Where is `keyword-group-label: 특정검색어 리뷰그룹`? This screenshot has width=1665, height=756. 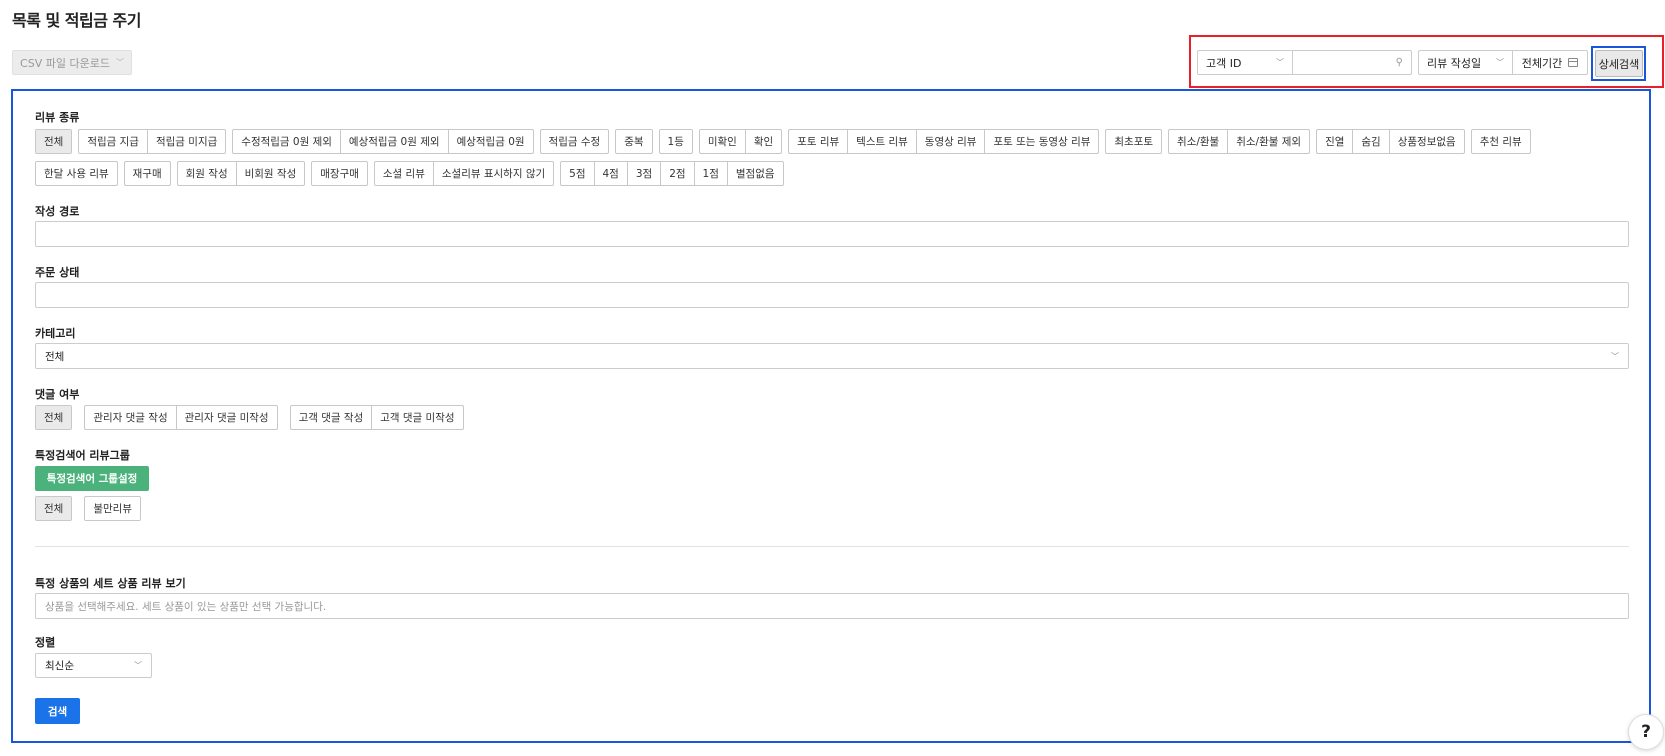
keyword-group-label: 특정검색어 리뷰그룹 is located at coordinates (82, 455).